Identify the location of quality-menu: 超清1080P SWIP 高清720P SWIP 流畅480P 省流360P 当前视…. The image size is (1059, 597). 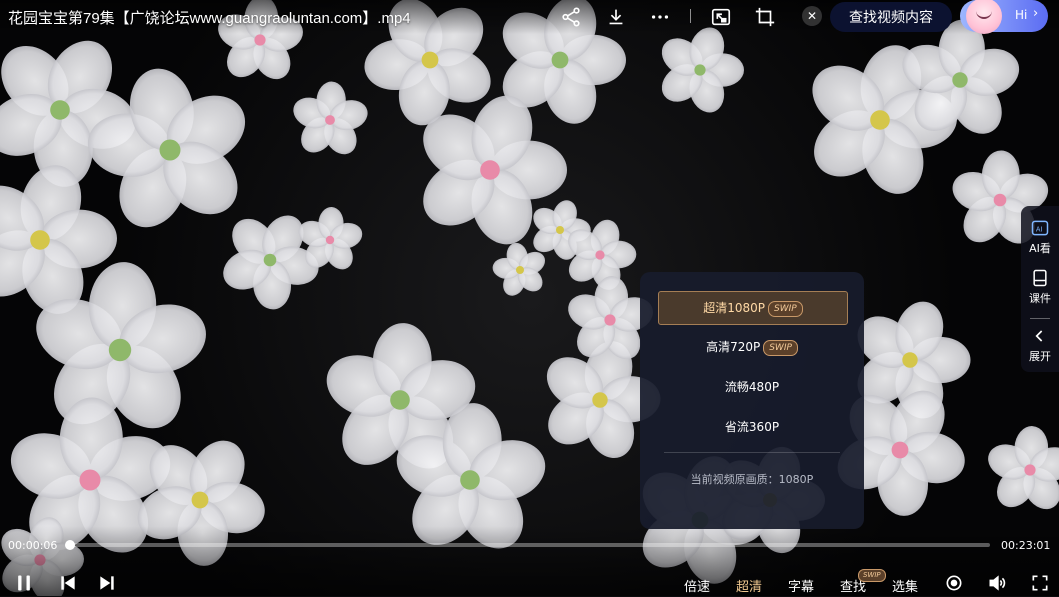
(752, 400).